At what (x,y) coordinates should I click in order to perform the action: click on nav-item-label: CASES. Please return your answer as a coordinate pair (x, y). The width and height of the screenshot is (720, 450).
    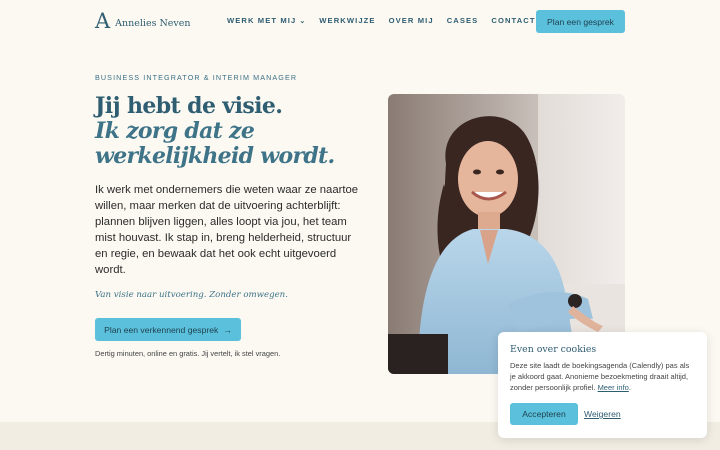
    Looking at the image, I should click on (462, 20).